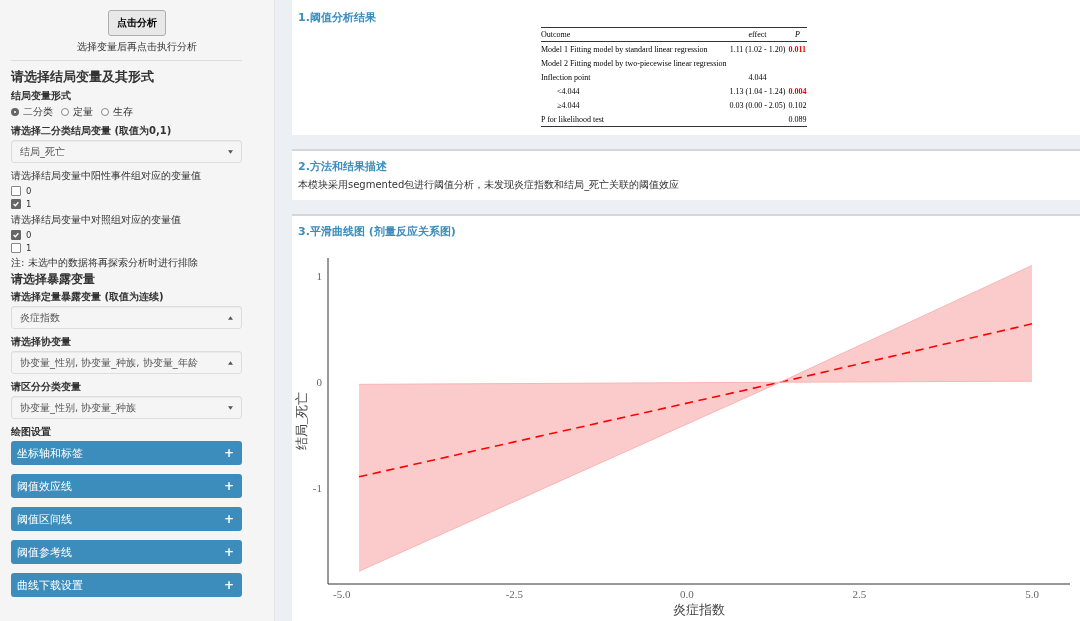 The height and width of the screenshot is (621, 1080). What do you see at coordinates (634, 63) in the screenshot?
I see `table-cell: Model 2 Fitting model by two-piecewise linear regression` at bounding box center [634, 63].